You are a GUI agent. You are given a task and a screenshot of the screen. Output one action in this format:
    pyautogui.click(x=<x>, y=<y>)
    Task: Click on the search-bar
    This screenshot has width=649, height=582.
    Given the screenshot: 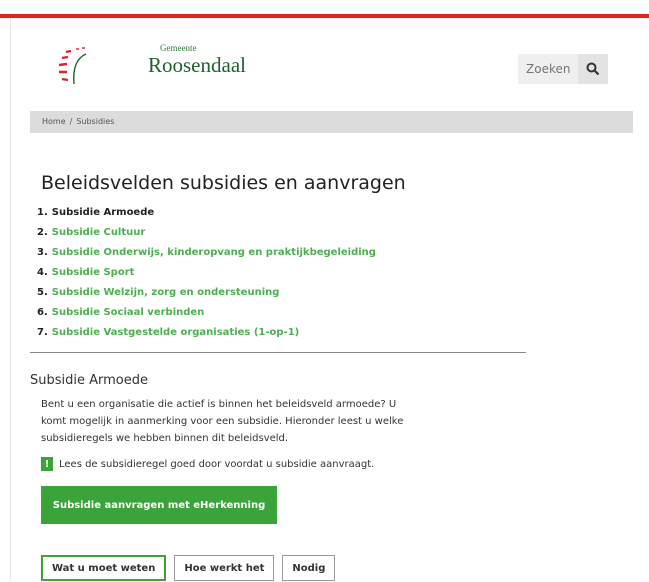 What is the action you would take?
    pyautogui.click(x=563, y=69)
    